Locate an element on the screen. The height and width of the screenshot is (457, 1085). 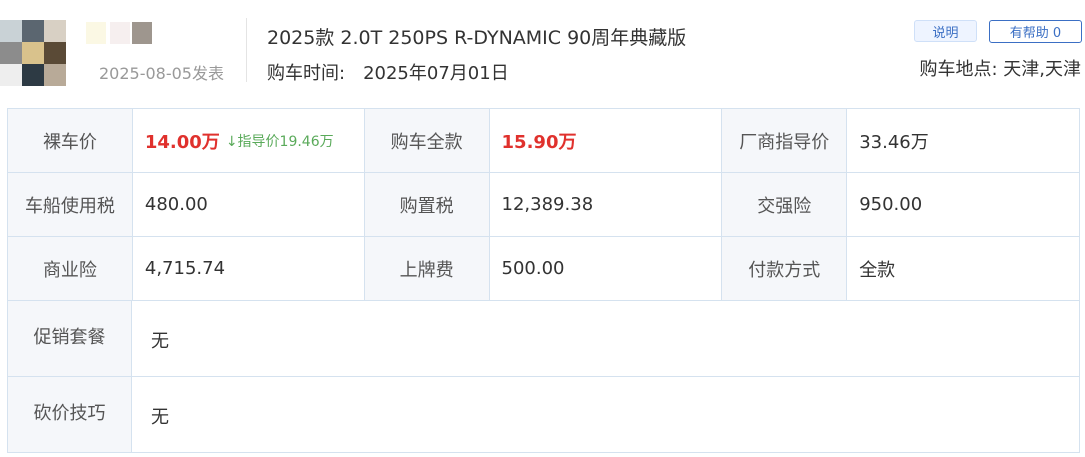
buy-time-value: 2025年07月01日 is located at coordinates (436, 73).